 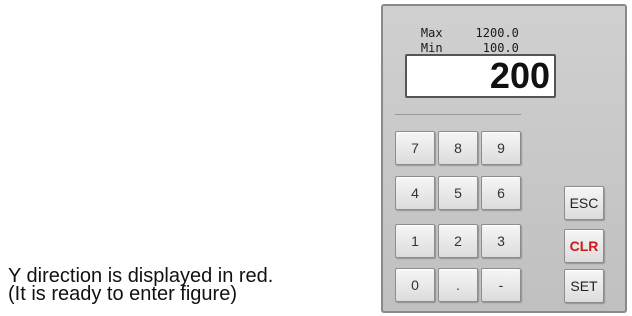 I want to click on key-4: 4, so click(x=415, y=193).